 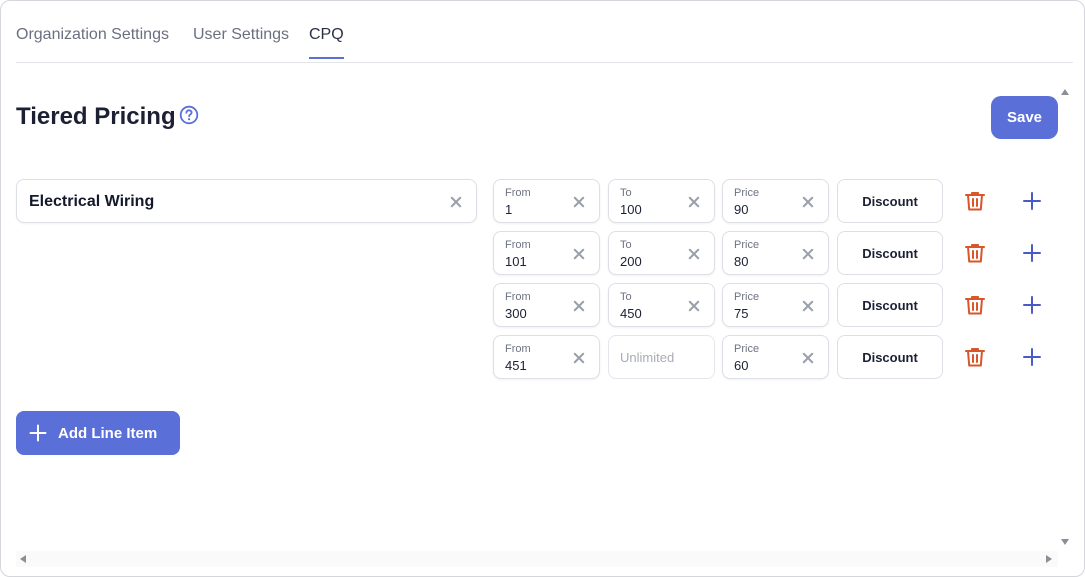 I want to click on scroll-right-arrow-icon, so click(x=1049, y=559).